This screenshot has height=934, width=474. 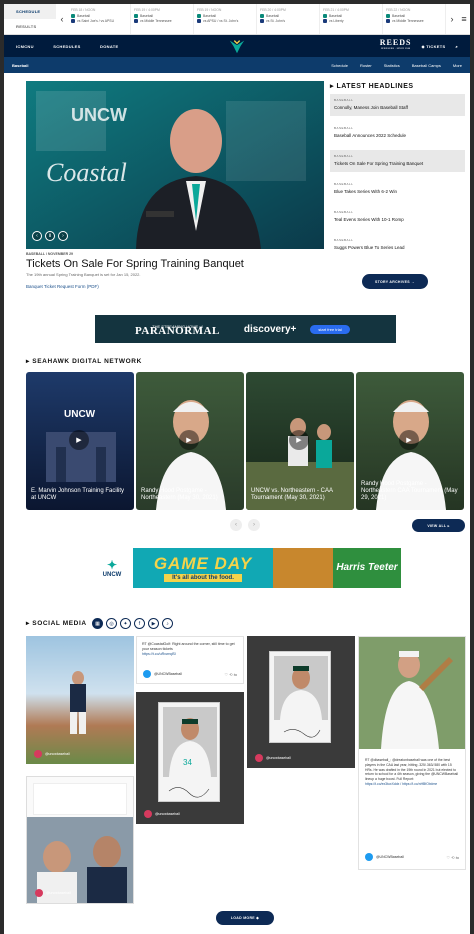 I want to click on subnav-item: Roster, so click(x=366, y=65).